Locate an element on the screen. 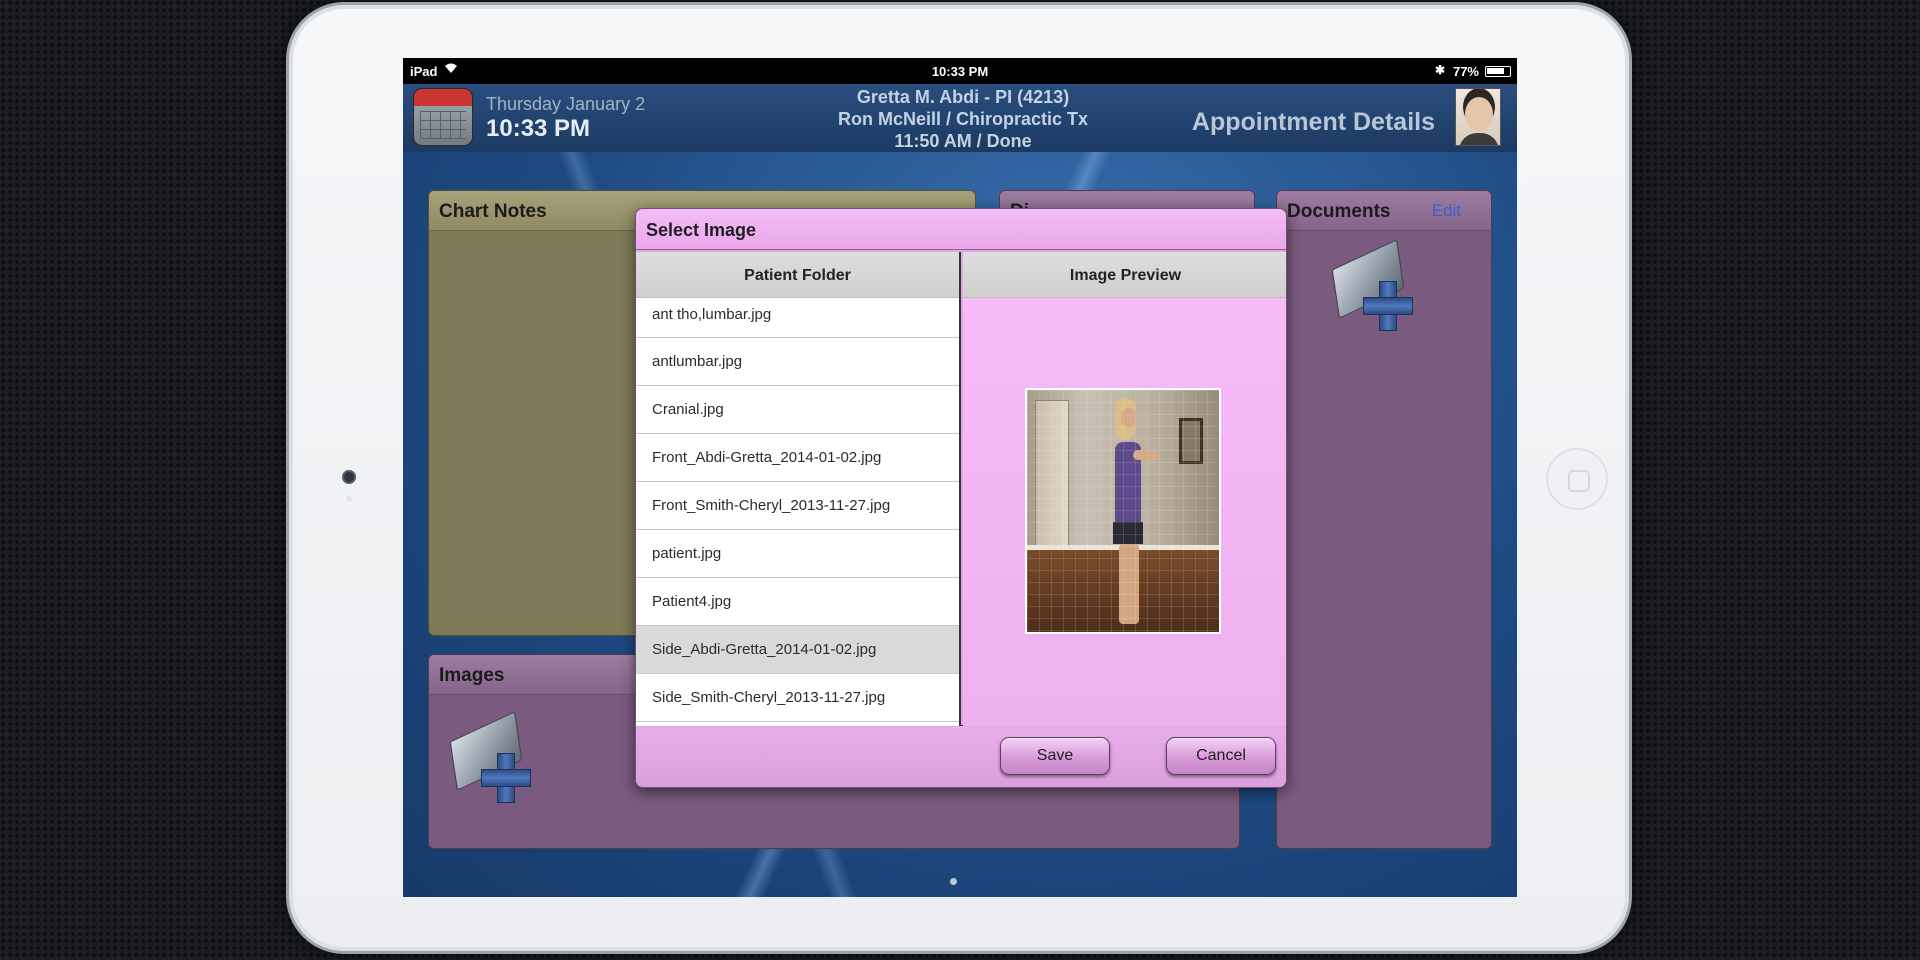 The image size is (1920, 960). bluetooth-icon: ✱ is located at coordinates (1439, 70).